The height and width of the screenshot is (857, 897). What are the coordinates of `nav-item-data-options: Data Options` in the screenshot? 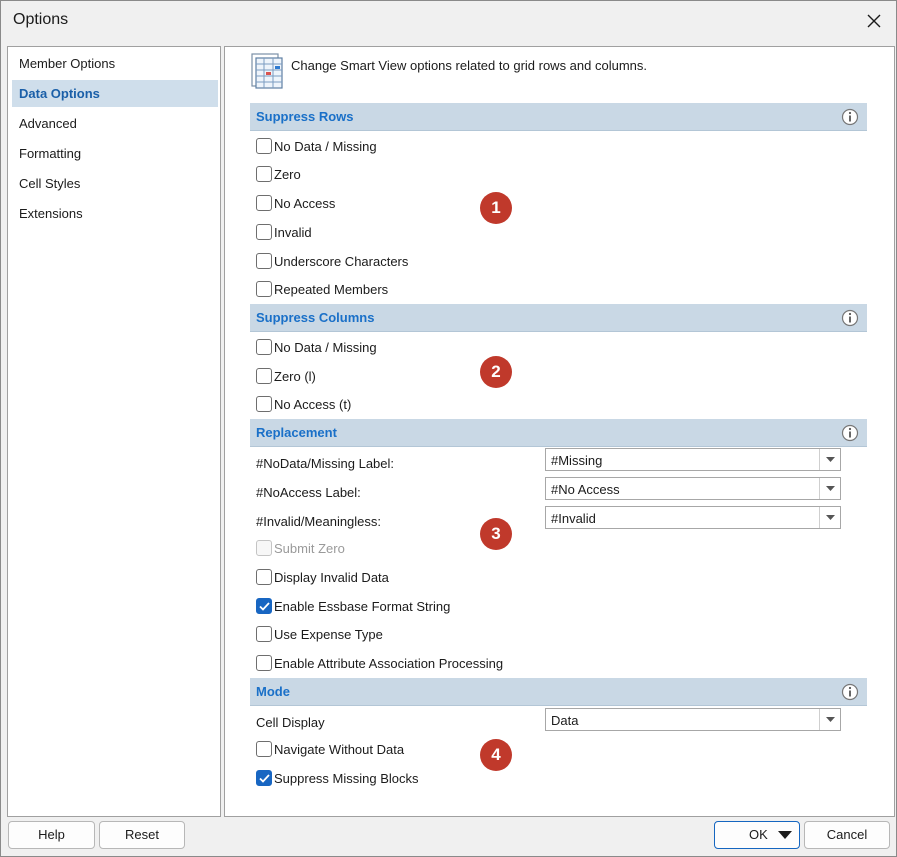 It's located at (115, 93).